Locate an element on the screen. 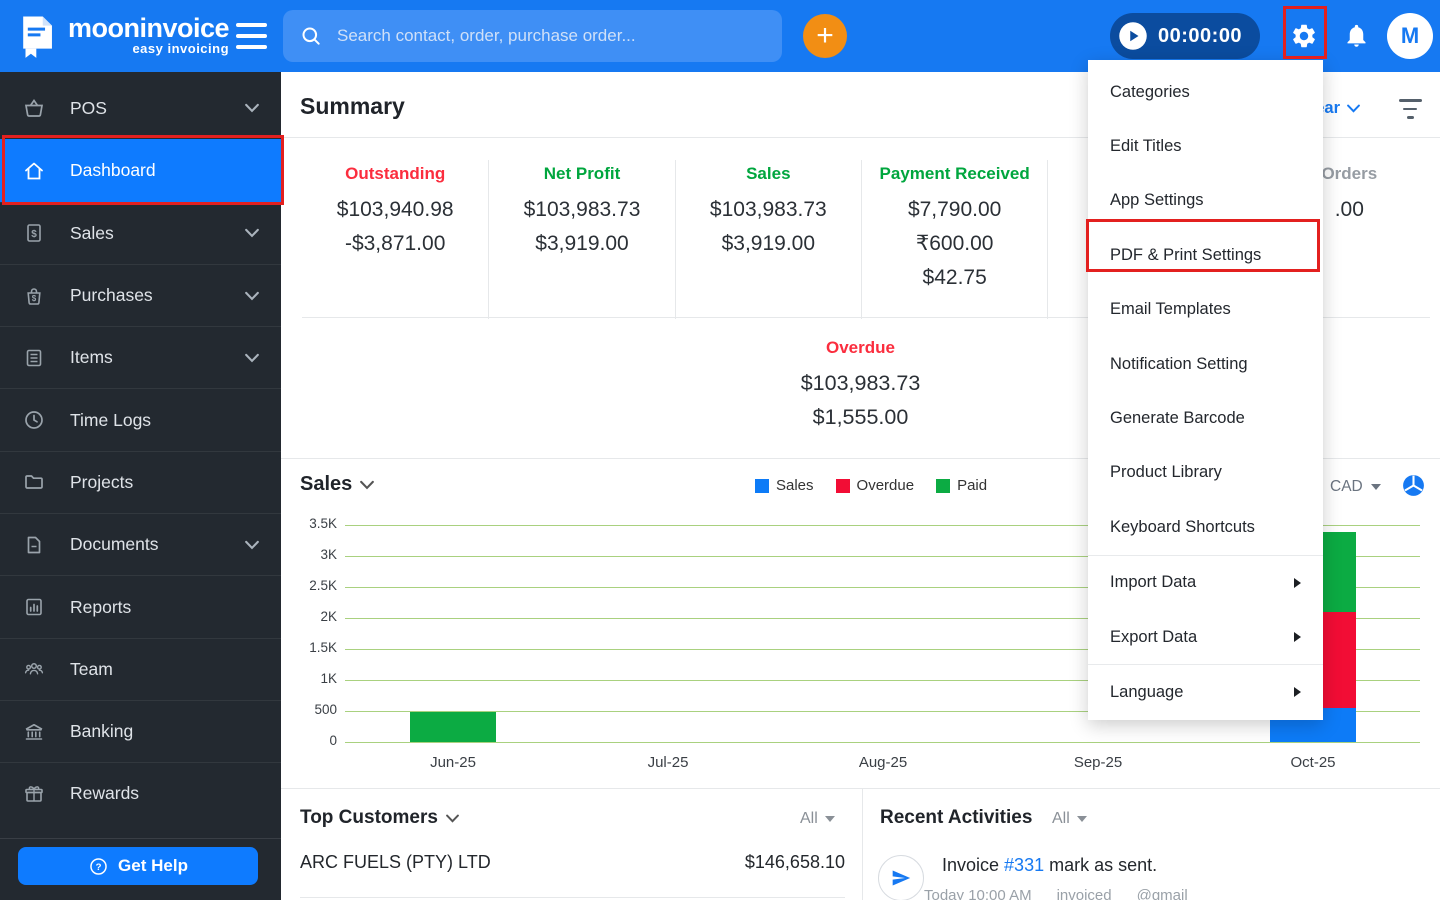  gear-icon is located at coordinates (1304, 36).